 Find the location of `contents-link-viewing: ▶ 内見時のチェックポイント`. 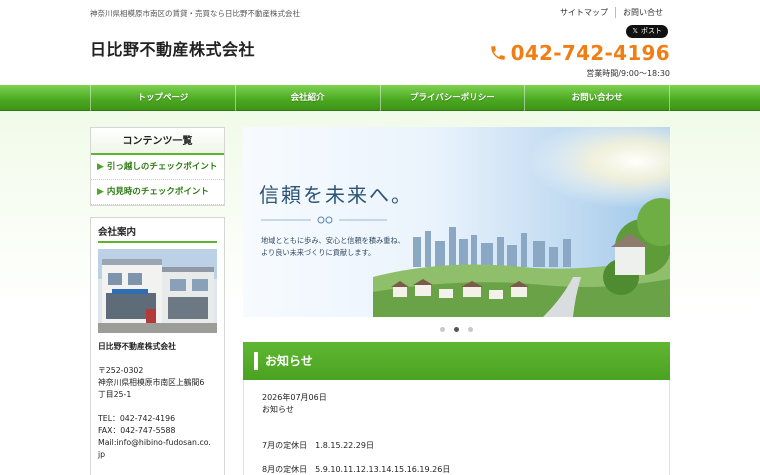

contents-link-viewing: ▶ 内見時のチェックポイント is located at coordinates (157, 192).